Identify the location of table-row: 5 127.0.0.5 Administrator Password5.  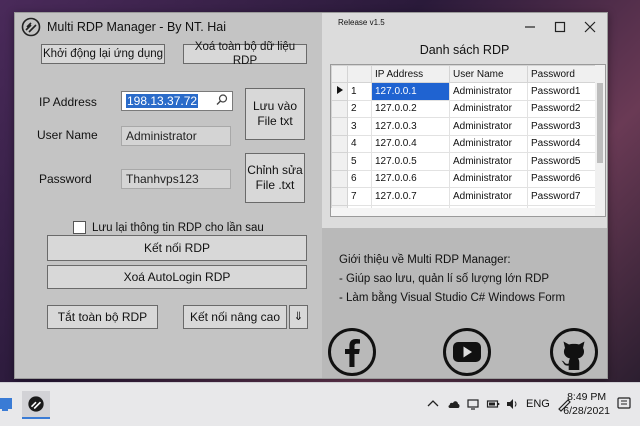
(464, 161).